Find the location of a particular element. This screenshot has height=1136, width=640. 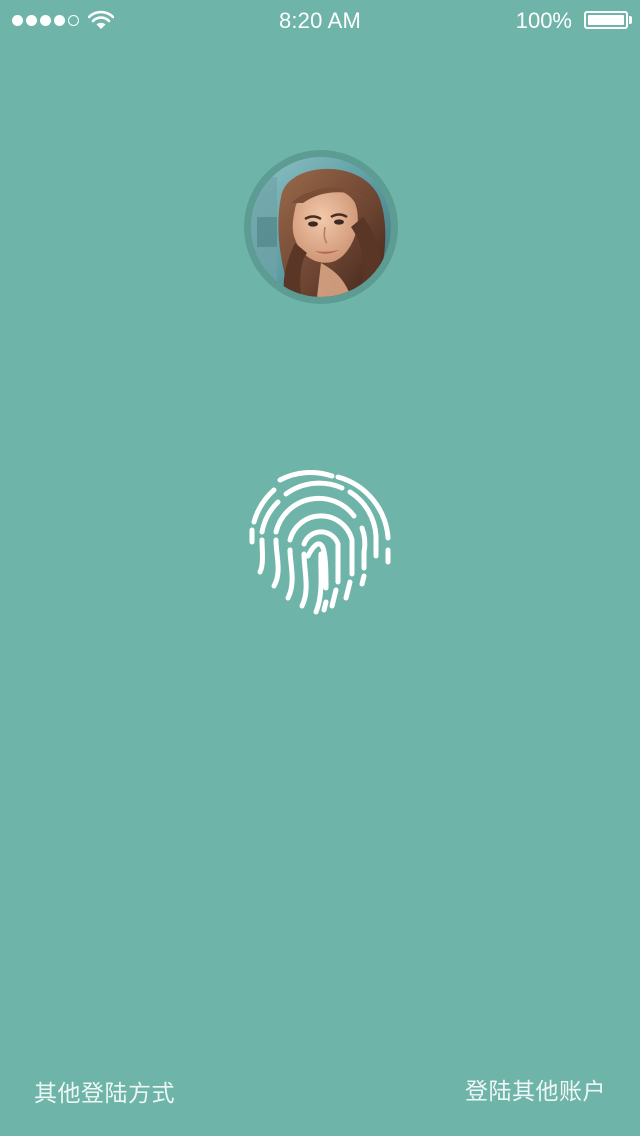

avatar is located at coordinates (321, 227).